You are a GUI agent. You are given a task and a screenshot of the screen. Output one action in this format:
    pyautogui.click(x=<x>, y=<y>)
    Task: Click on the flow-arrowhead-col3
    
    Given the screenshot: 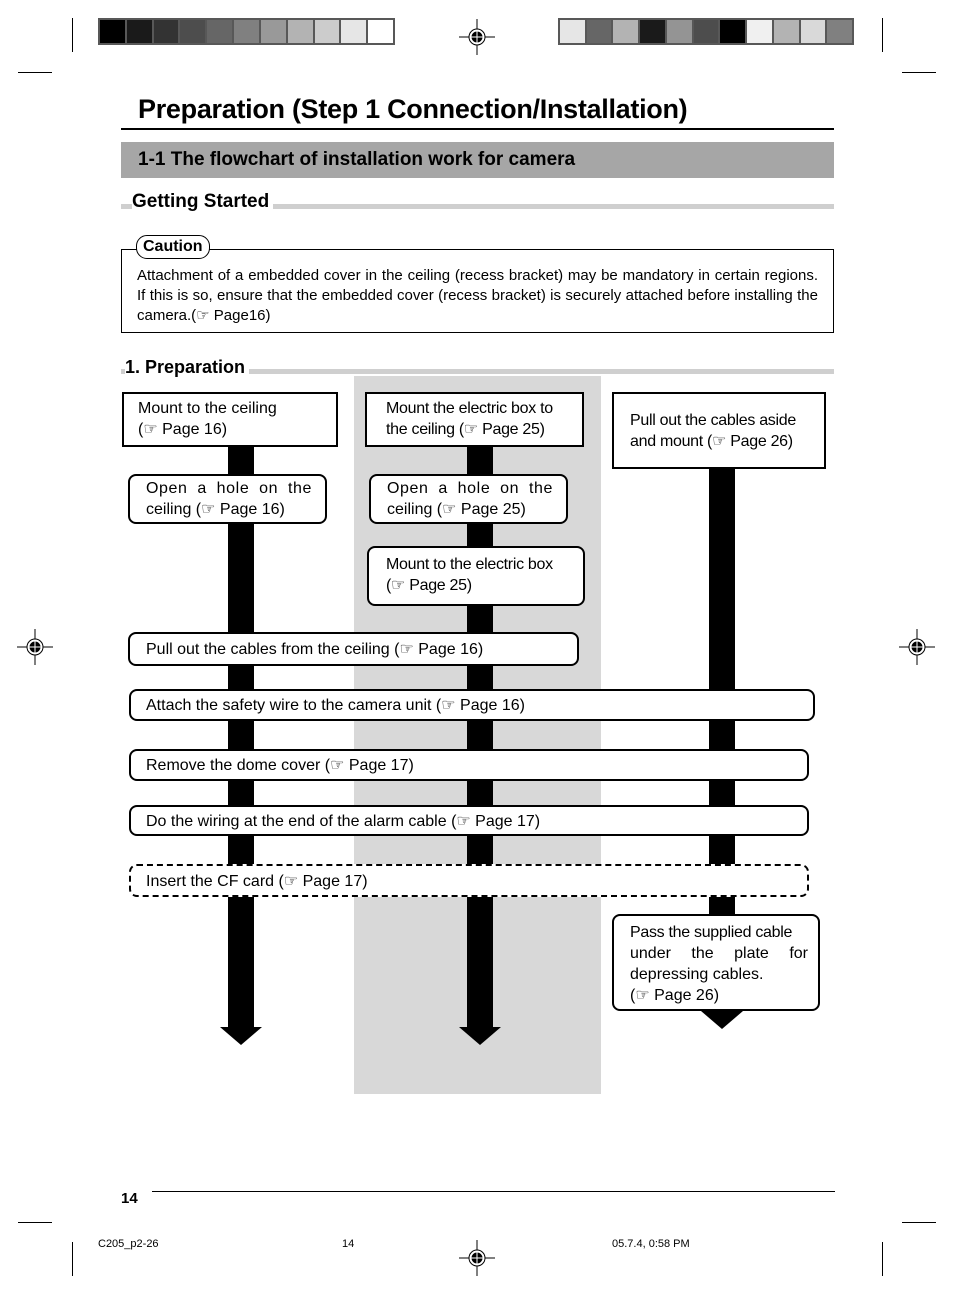 What is the action you would take?
    pyautogui.click(x=722, y=1020)
    